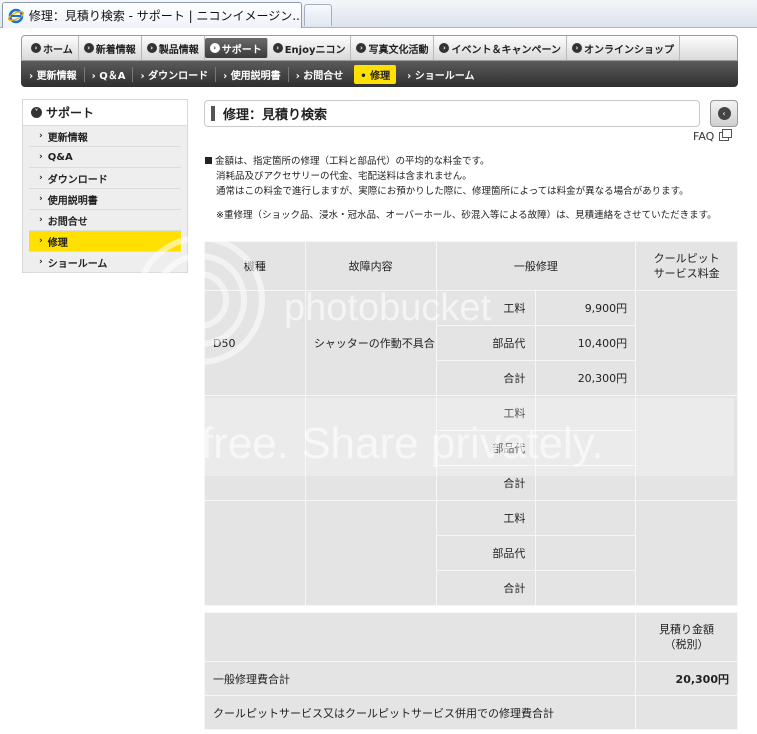  I want to click on title-bar-decoration, so click(213, 113).